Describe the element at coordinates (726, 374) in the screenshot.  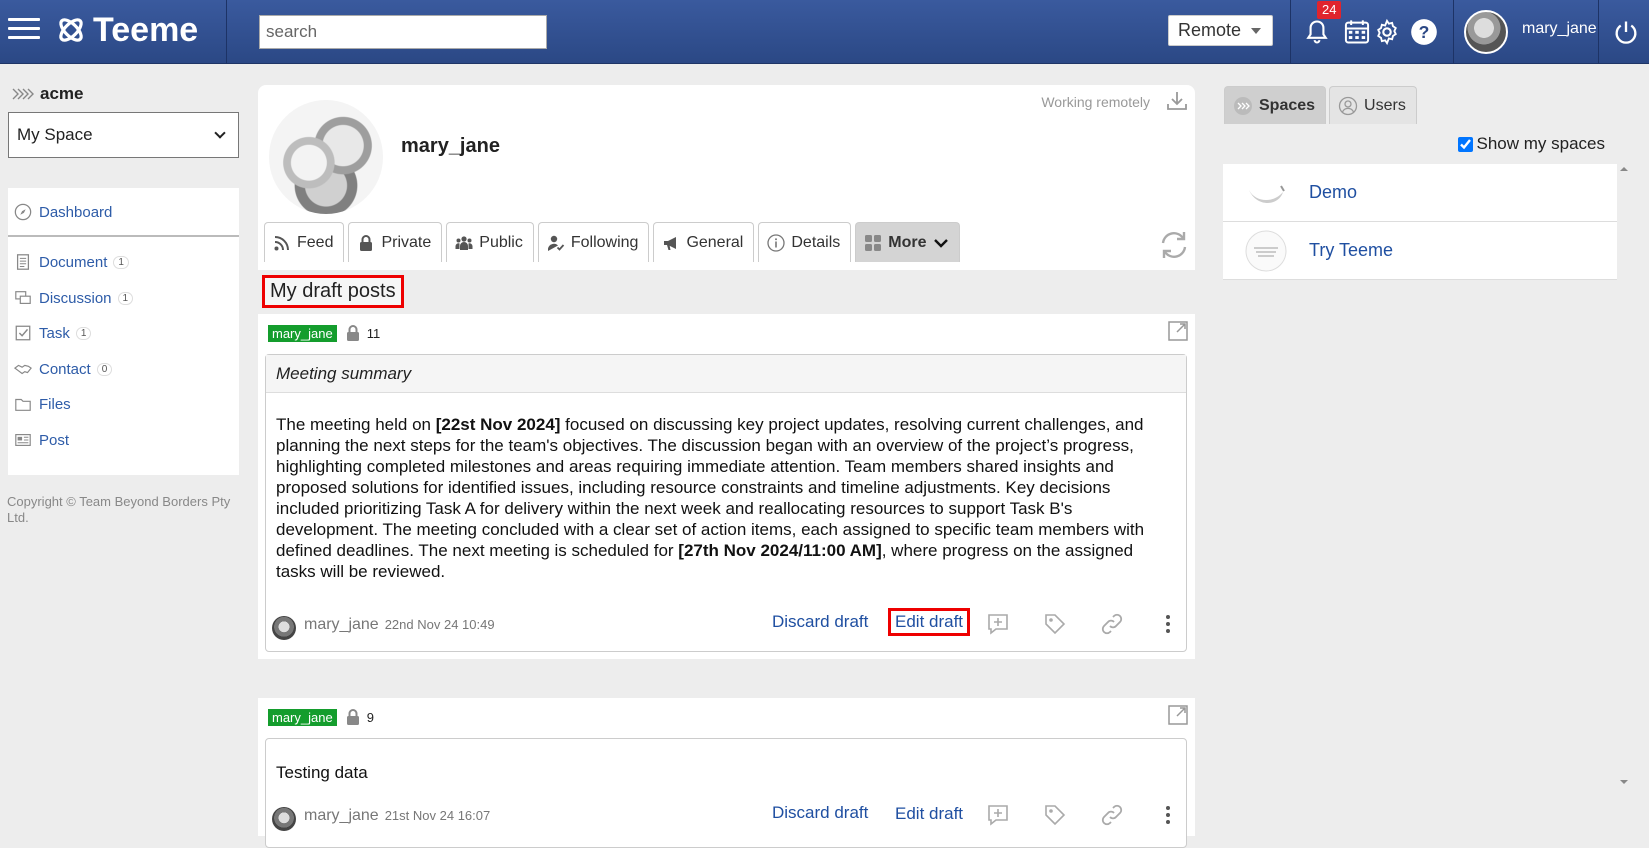
I see `post-title: Meeting summary` at that location.